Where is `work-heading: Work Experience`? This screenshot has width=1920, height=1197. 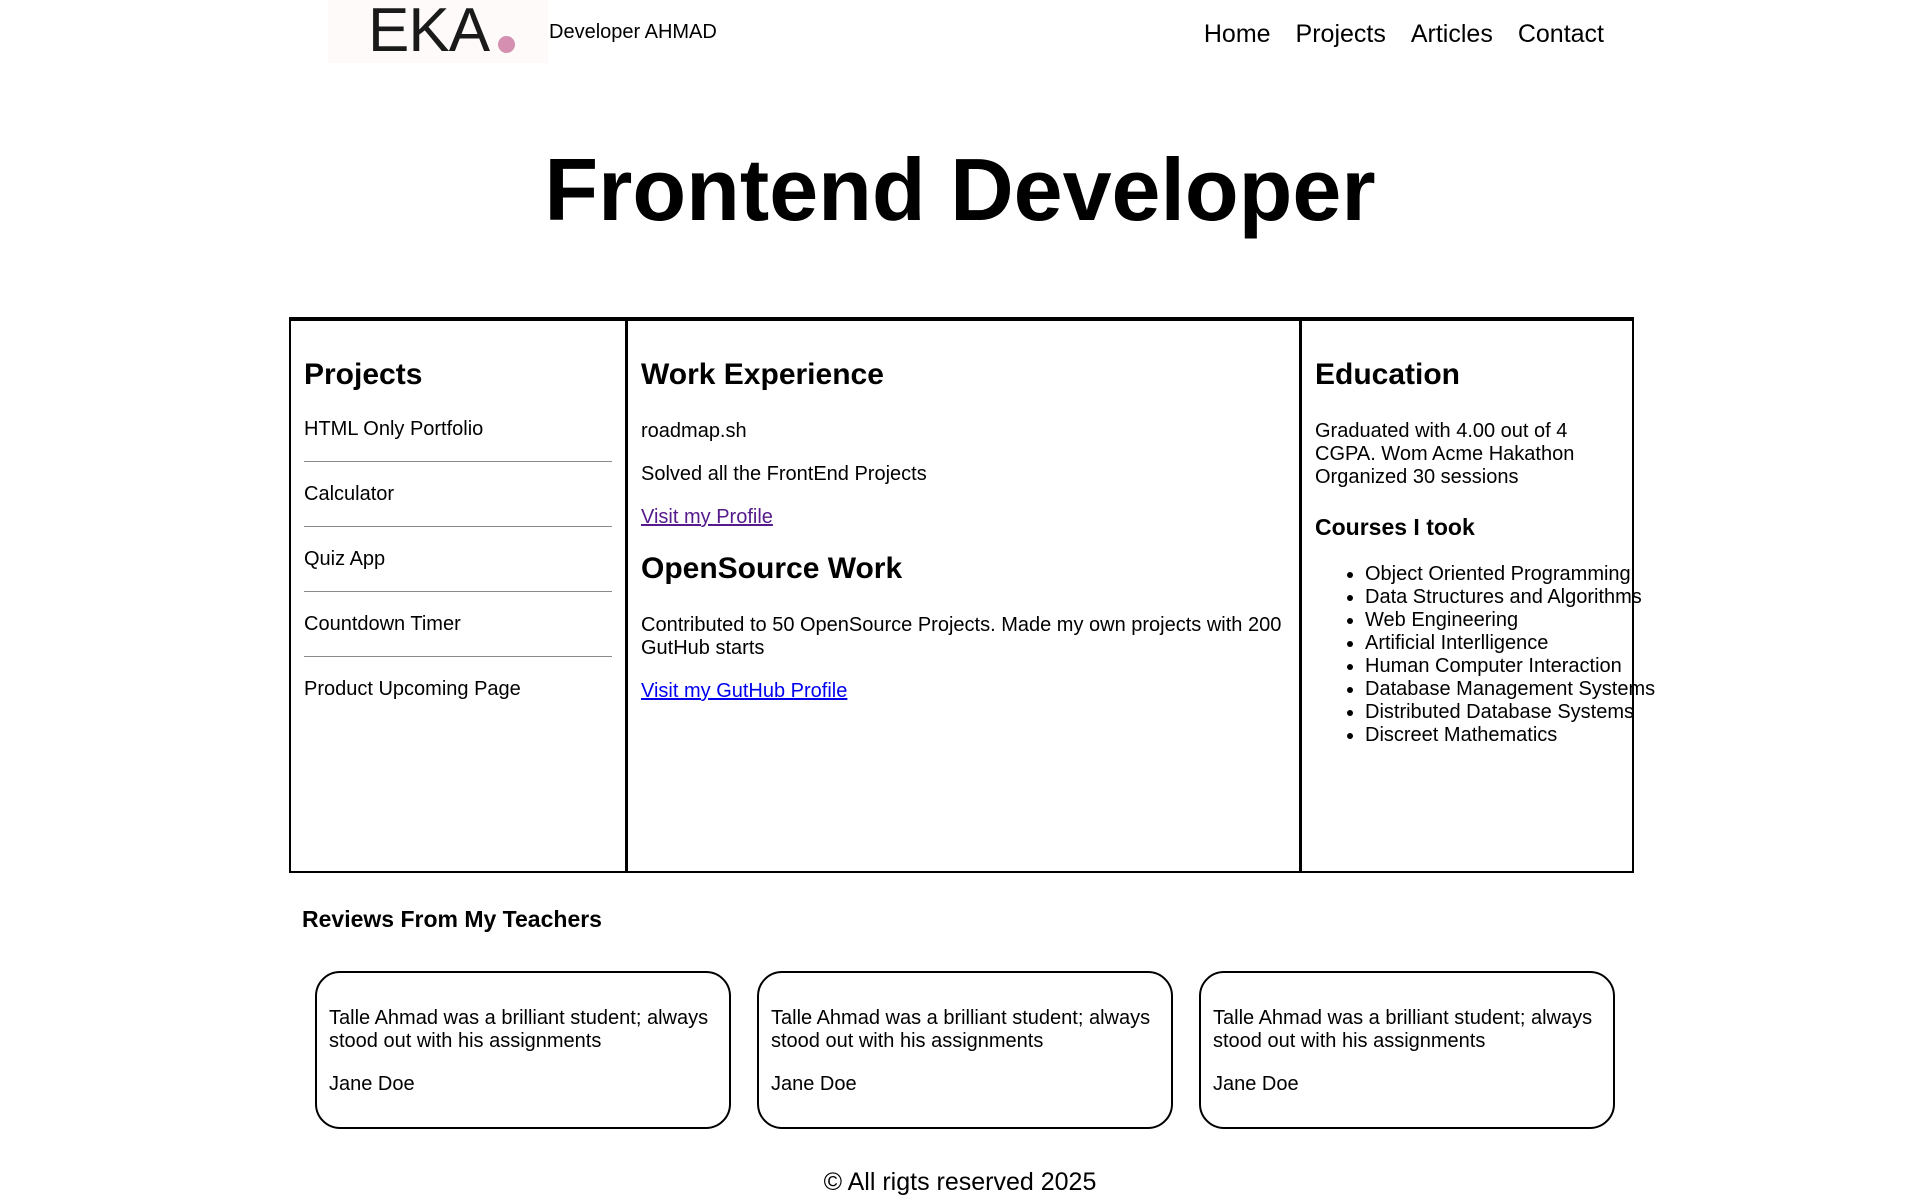
work-heading: Work Experience is located at coordinates (762, 374).